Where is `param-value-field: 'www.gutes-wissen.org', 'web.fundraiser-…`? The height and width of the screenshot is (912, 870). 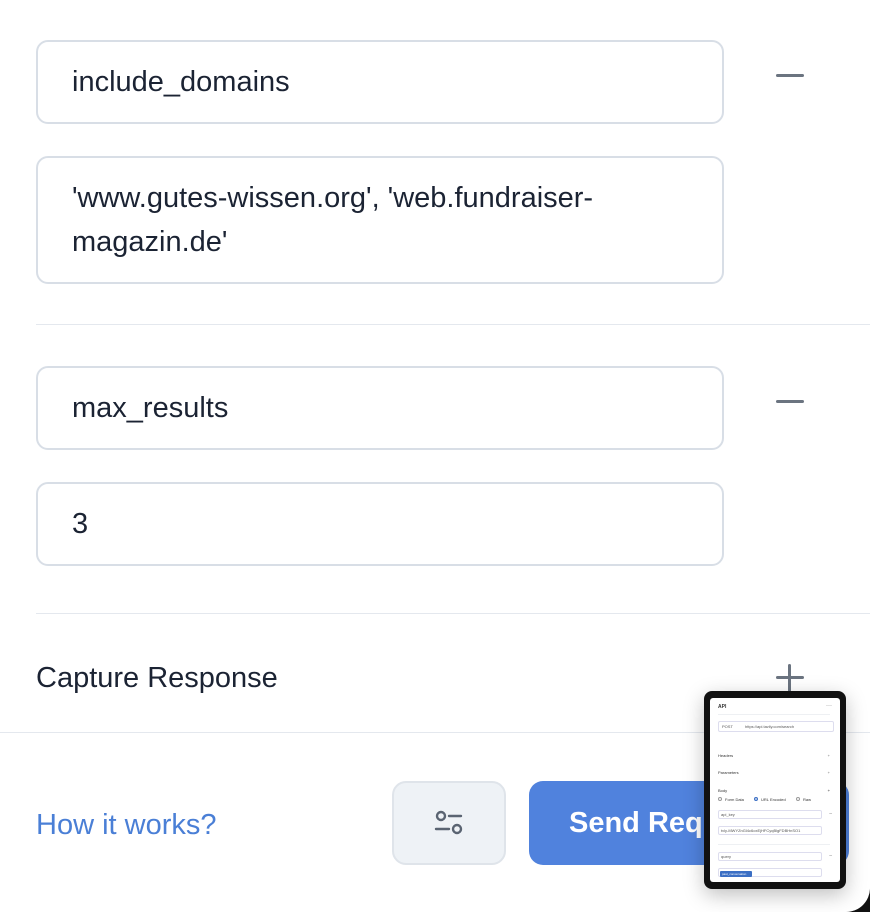 param-value-field: 'www.gutes-wissen.org', 'web.fundraiser-… is located at coordinates (380, 220).